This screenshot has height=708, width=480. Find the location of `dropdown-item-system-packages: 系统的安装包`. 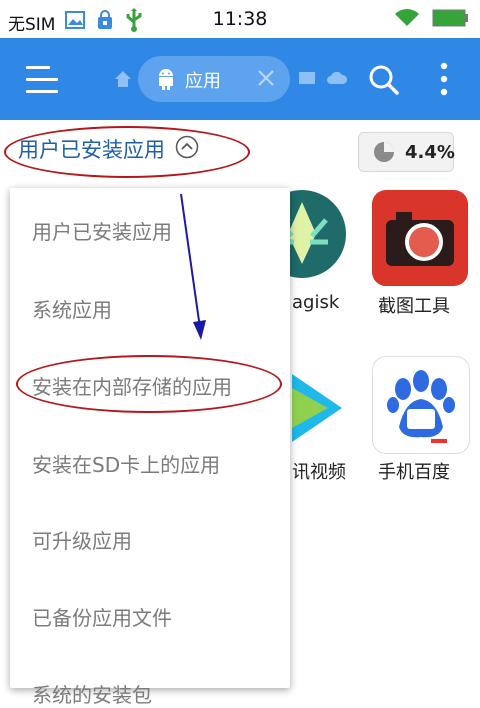

dropdown-item-system-packages: 系统的安装包 is located at coordinates (92, 693).